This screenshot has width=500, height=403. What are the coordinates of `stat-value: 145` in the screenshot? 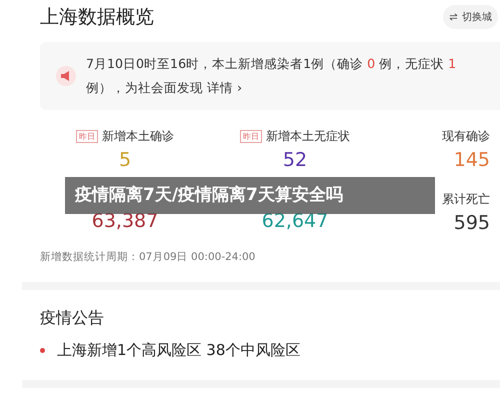 It's located at (472, 160).